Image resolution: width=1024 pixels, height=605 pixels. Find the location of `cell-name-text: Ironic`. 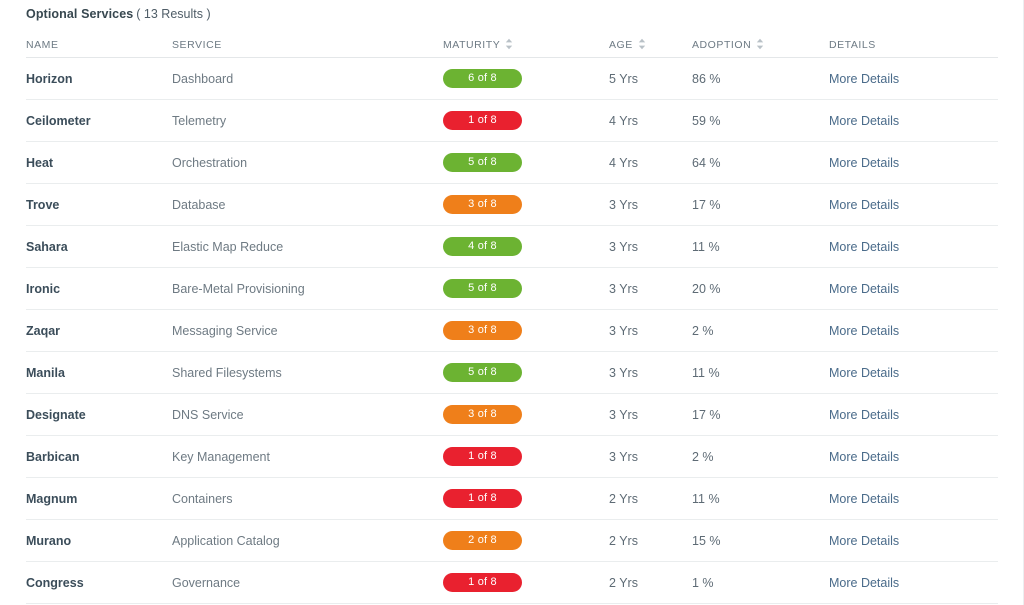

cell-name-text: Ironic is located at coordinates (43, 288).